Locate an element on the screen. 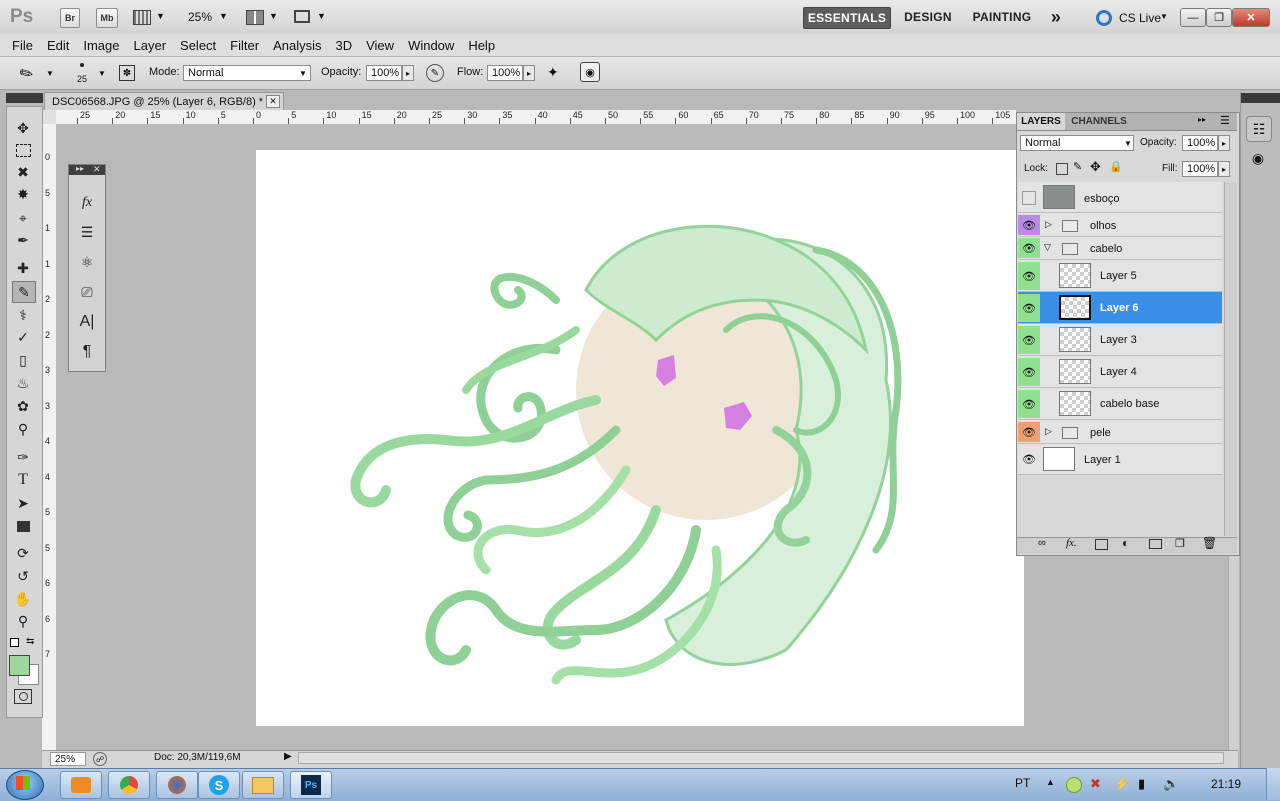  brush-panel-icon: ✽ is located at coordinates (127, 73).